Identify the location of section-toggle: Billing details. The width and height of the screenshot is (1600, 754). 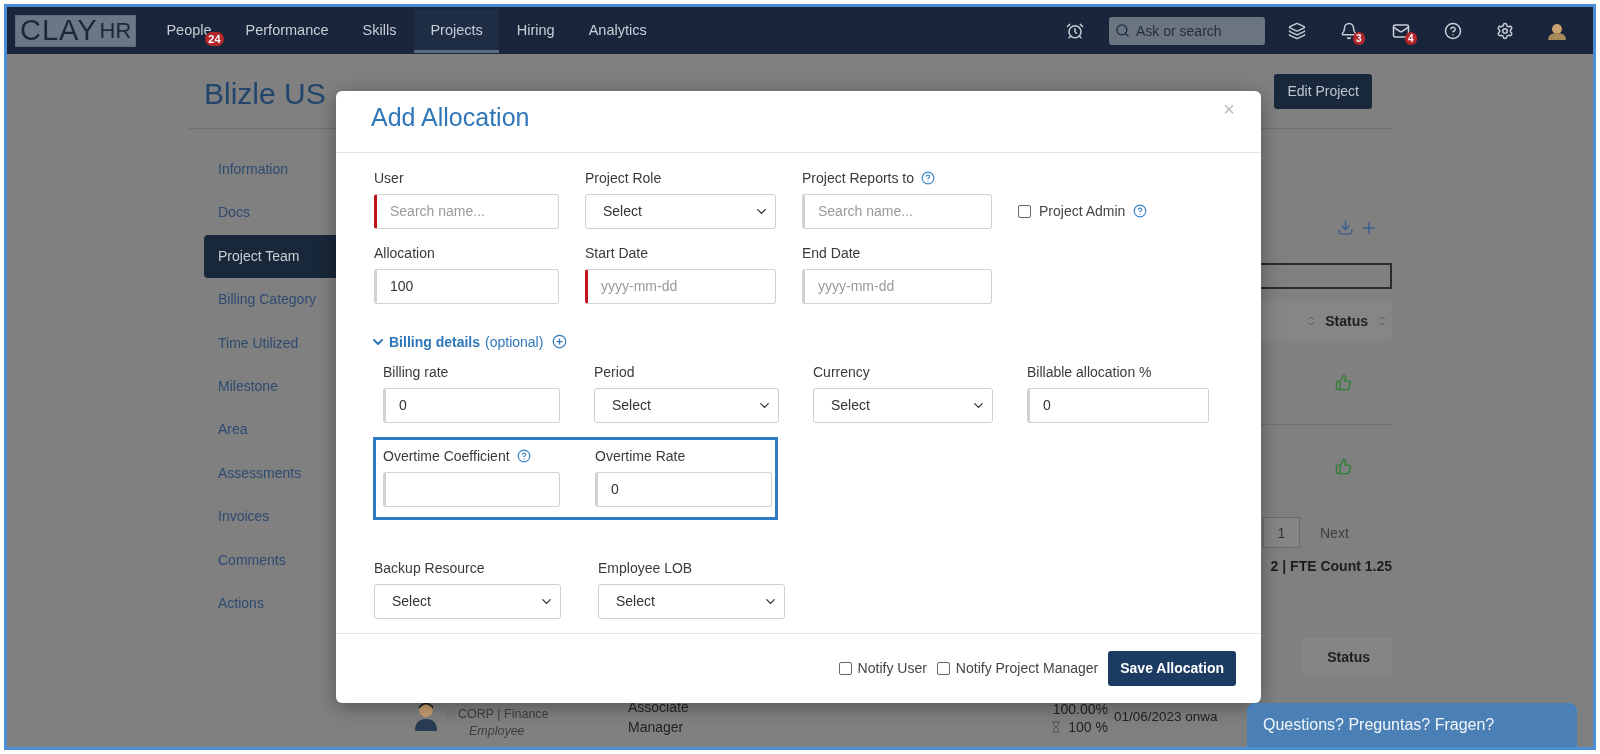
(434, 341).